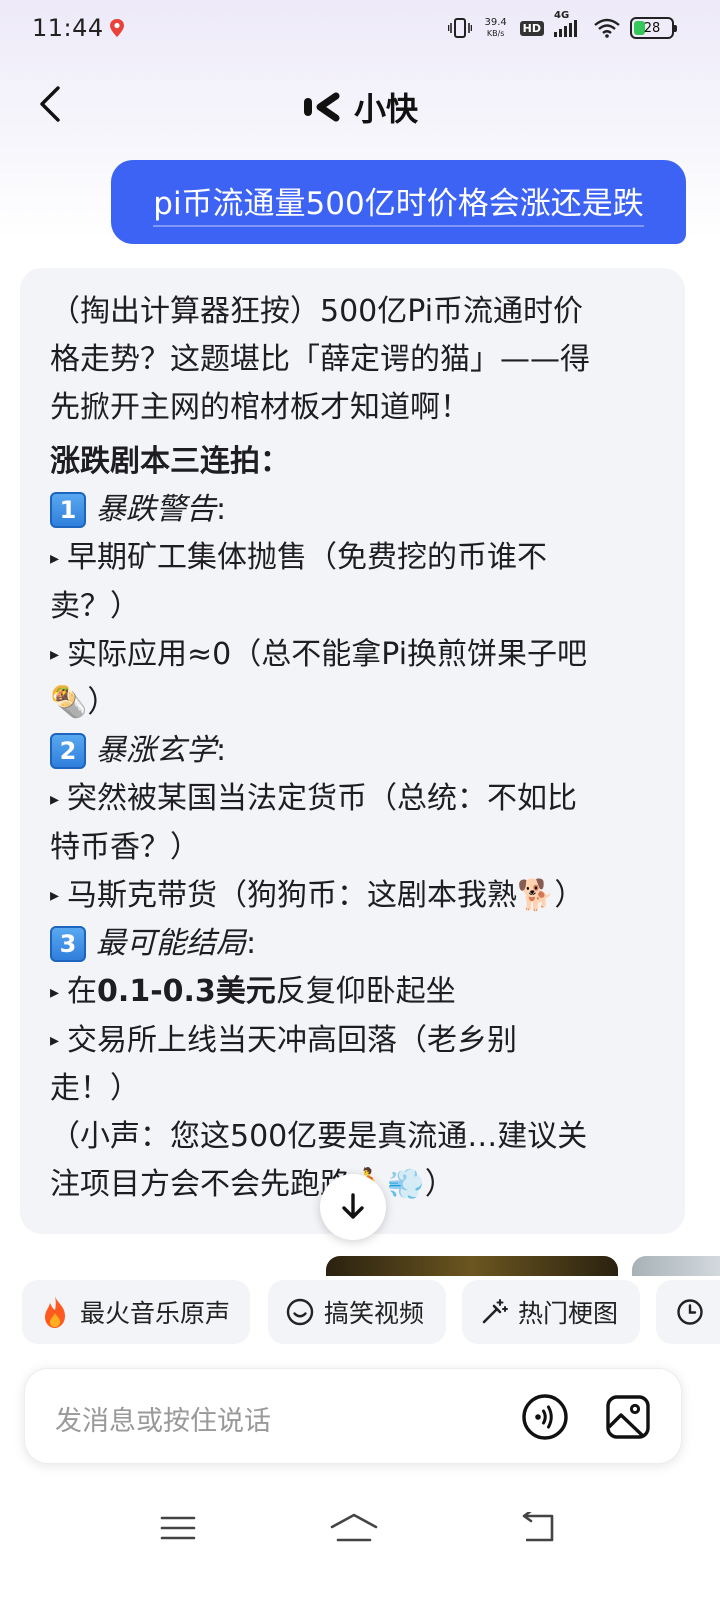 The height and width of the screenshot is (1600, 720). What do you see at coordinates (628, 1417) in the screenshot?
I see `image-upload-icon` at bounding box center [628, 1417].